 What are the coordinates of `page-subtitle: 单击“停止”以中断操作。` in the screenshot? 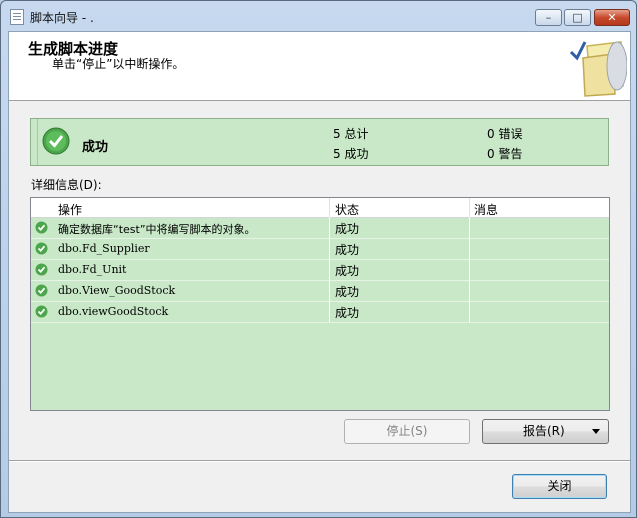 It's located at (118, 64).